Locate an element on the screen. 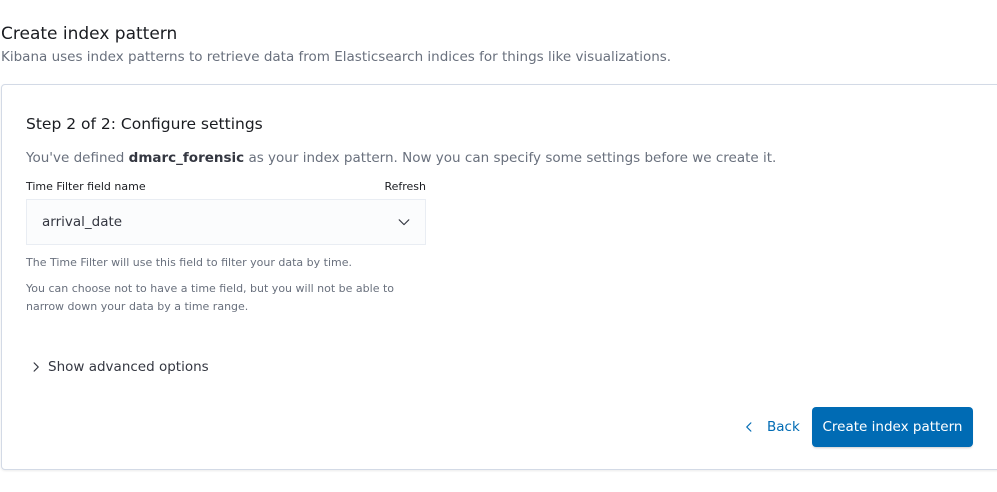 The height and width of the screenshot is (492, 997). show-advanced-options-toggle: Show advanced options is located at coordinates (119, 367).